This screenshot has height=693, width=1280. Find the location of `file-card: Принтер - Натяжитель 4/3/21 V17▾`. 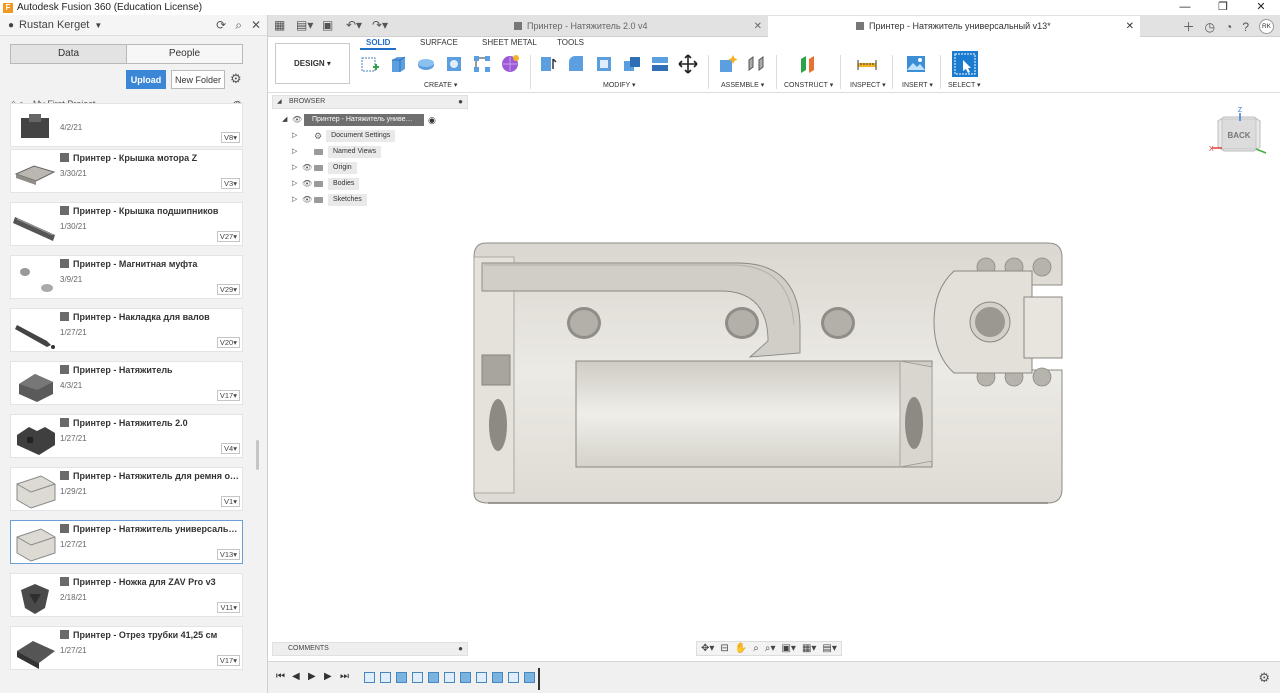

file-card: Принтер - Натяжитель 4/3/21 V17▾ is located at coordinates (126, 383).